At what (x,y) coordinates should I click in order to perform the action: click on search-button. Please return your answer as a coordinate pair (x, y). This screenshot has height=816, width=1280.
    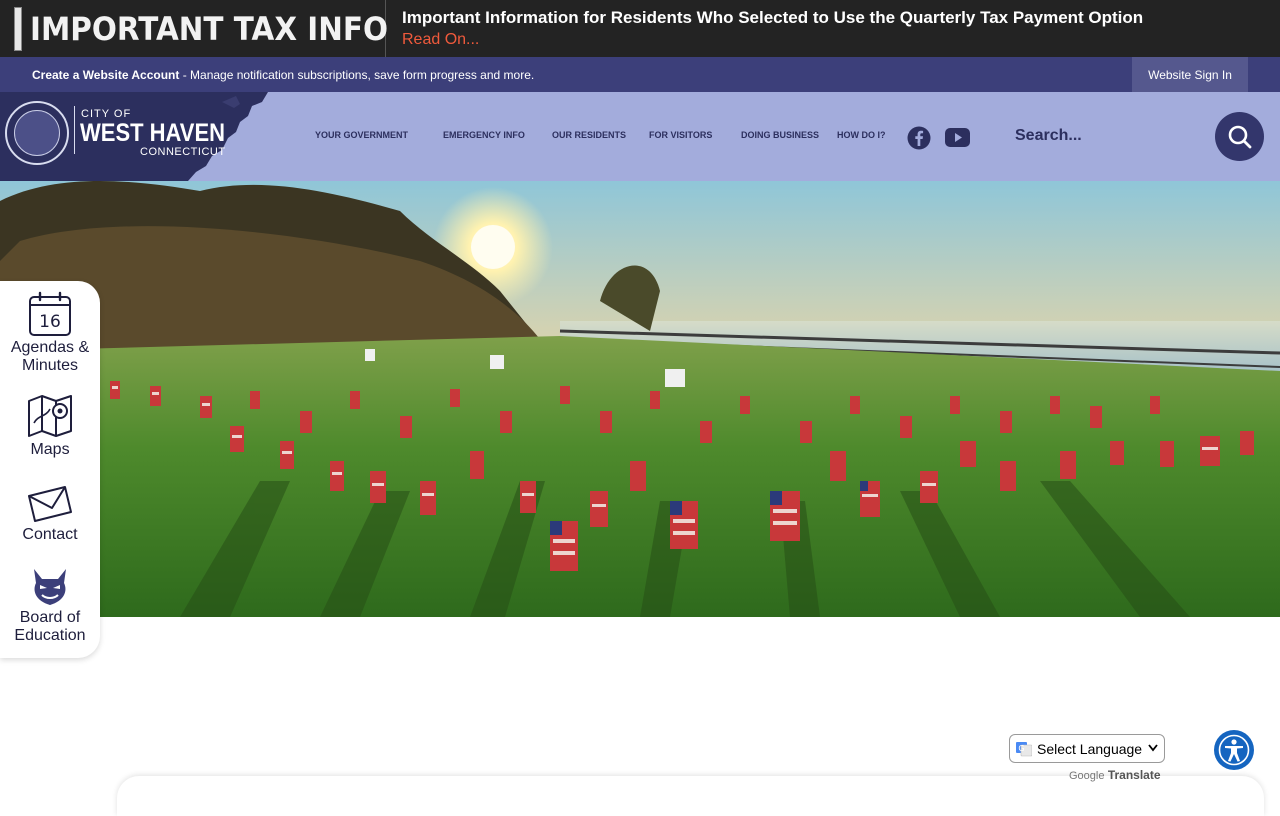
    Looking at the image, I should click on (1239, 136).